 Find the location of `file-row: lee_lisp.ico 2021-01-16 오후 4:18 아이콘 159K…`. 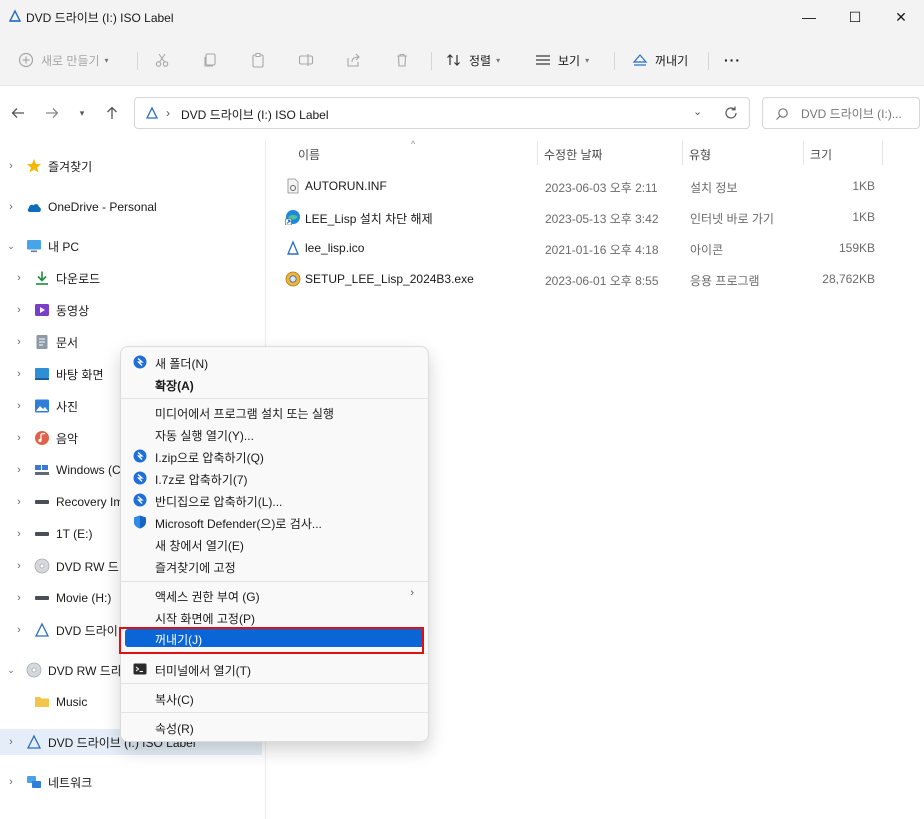

file-row: lee_lisp.ico 2021-01-16 오후 4:18 아이콘 159K… is located at coordinates (582, 248).